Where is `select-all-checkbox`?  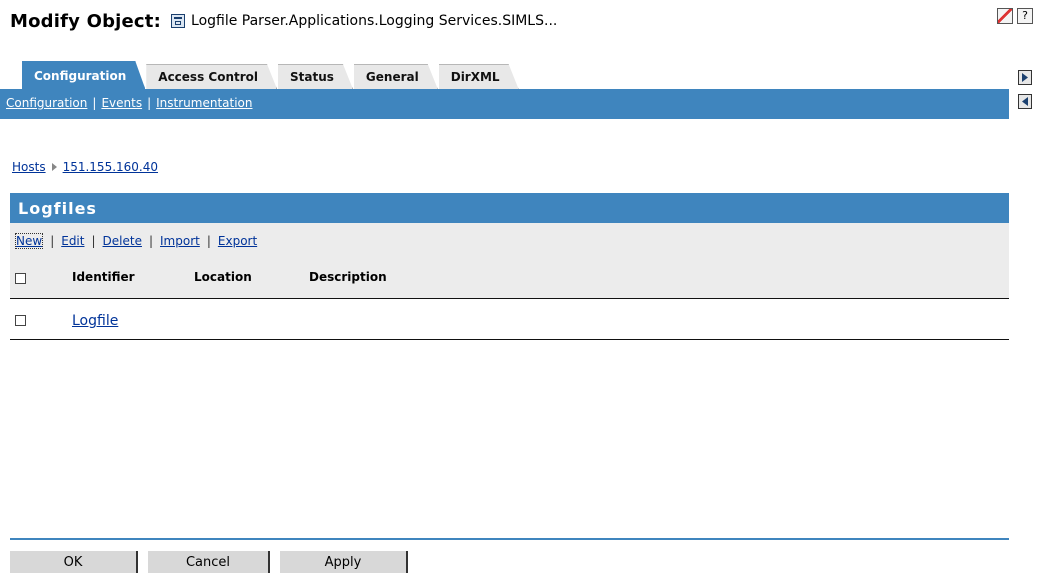
select-all-checkbox is located at coordinates (20, 278).